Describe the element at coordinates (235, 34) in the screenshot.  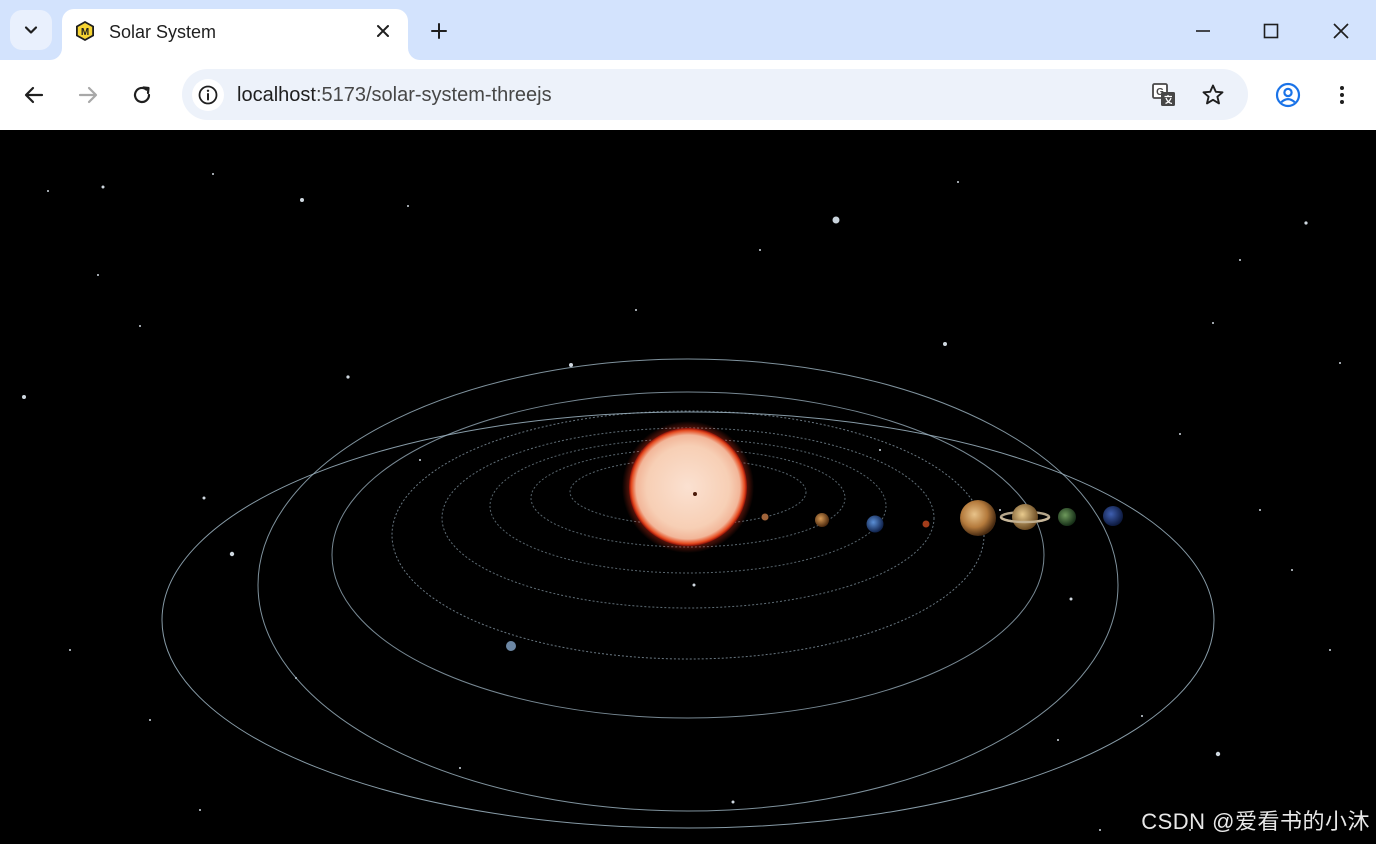
I see `tab-solar-system: M Solar System` at that location.